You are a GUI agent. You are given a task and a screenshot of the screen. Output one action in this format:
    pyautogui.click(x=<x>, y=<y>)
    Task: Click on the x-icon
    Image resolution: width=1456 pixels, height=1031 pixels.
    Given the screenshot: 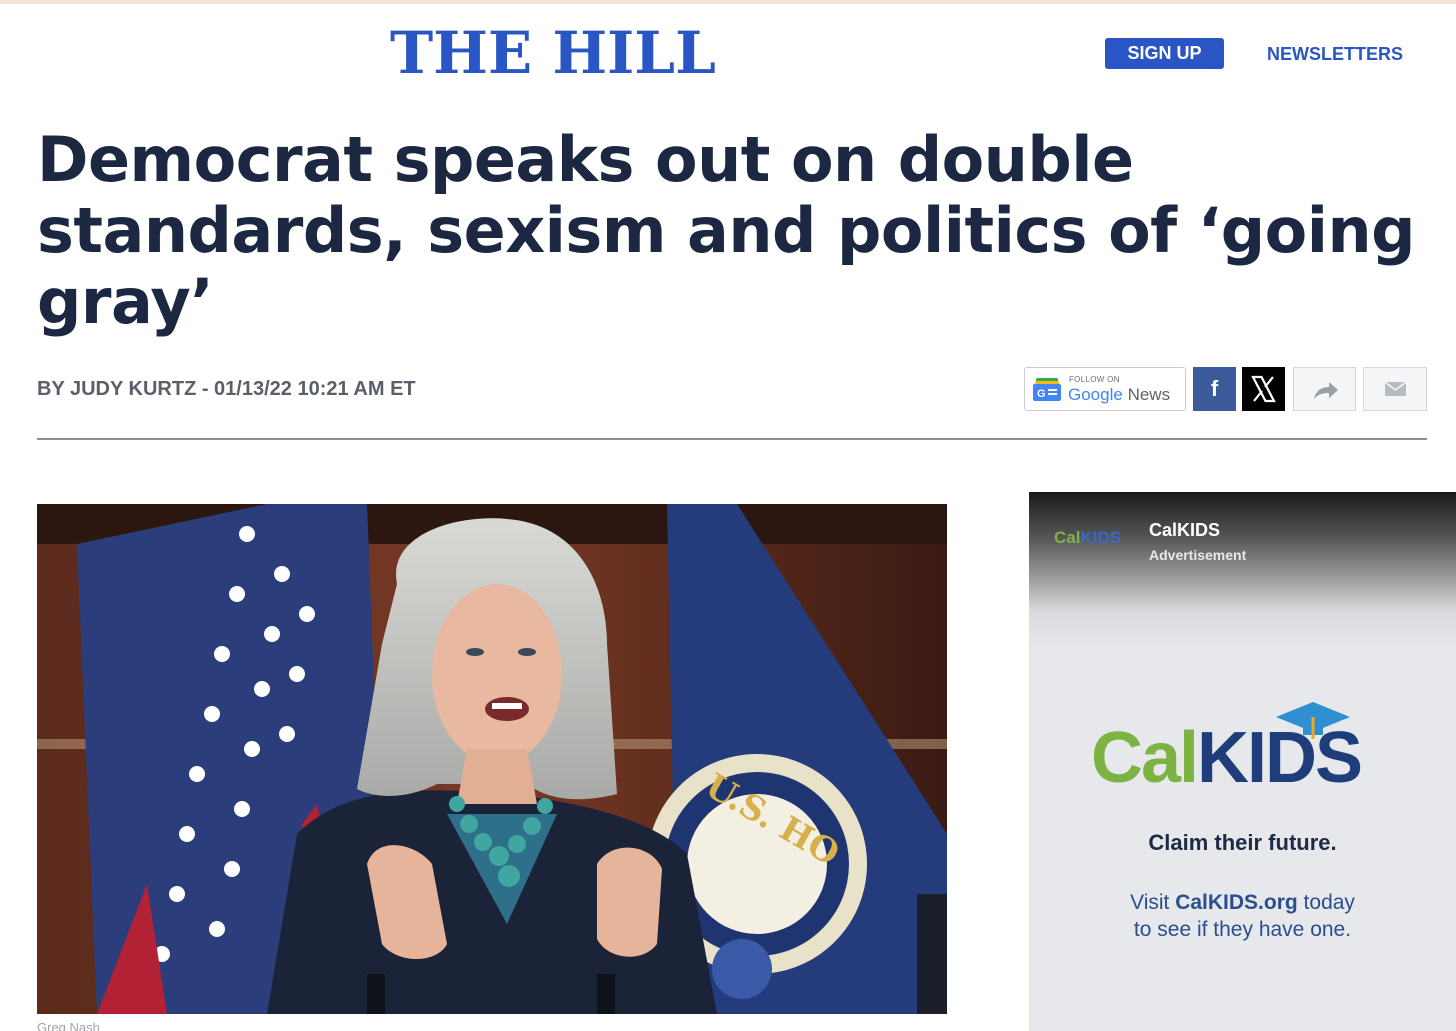 What is the action you would take?
    pyautogui.click(x=1263, y=389)
    